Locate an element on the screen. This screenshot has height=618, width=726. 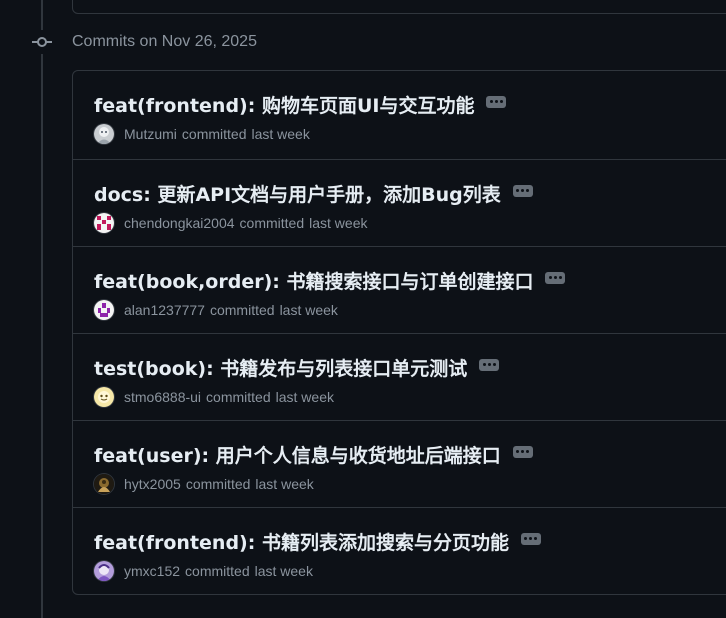
commit-group-header: Commits on Nov 26, 2025 is located at coordinates (143, 42).